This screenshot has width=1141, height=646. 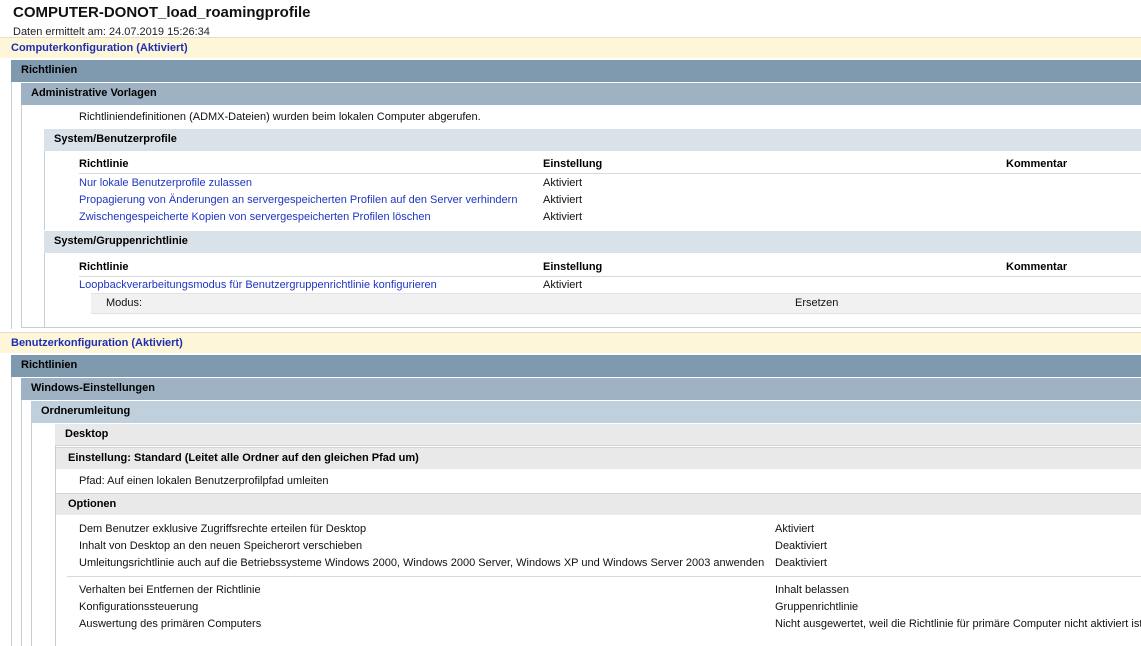 I want to click on desktop-band: Desktop, so click(x=598, y=435).